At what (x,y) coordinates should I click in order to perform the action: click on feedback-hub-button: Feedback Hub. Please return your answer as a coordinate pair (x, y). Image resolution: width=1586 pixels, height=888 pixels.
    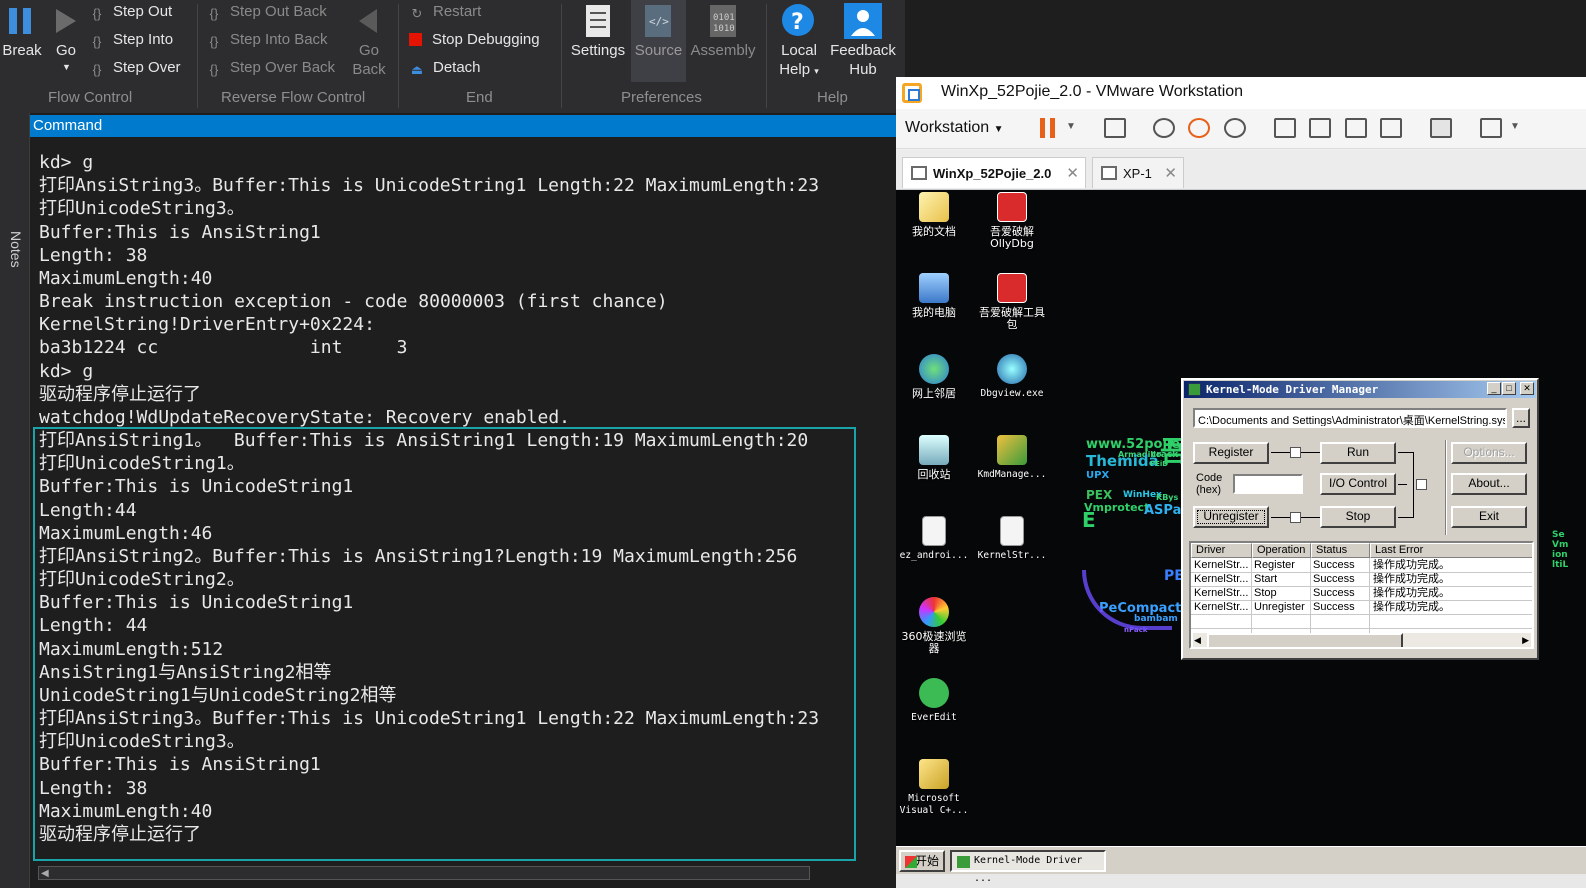
    Looking at the image, I should click on (863, 60).